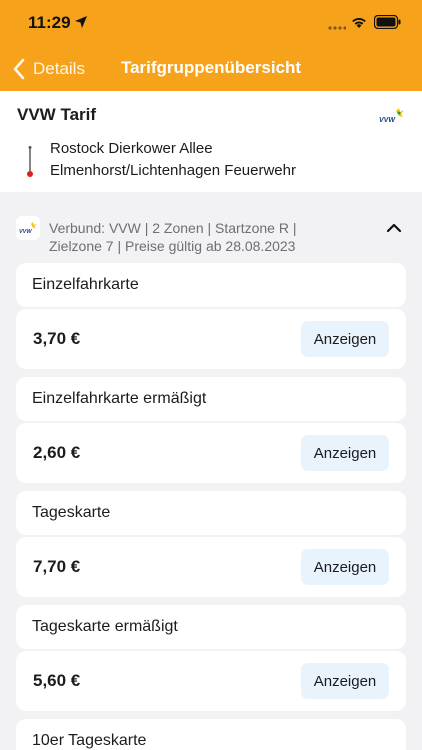 This screenshot has height=750, width=422. Describe the element at coordinates (359, 23) in the screenshot. I see `wifi-icon` at that location.